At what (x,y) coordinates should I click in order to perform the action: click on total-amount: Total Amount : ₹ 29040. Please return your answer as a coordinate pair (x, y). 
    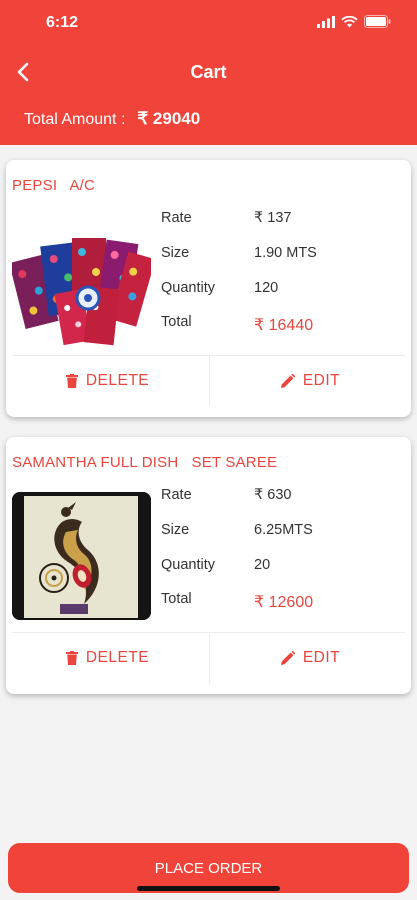
    Looking at the image, I should click on (112, 119).